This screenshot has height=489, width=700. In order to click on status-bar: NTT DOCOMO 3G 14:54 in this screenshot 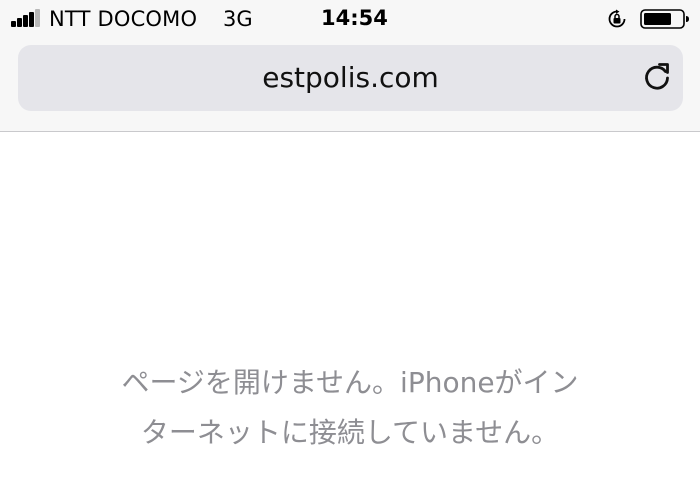, I will do `click(350, 19)`.